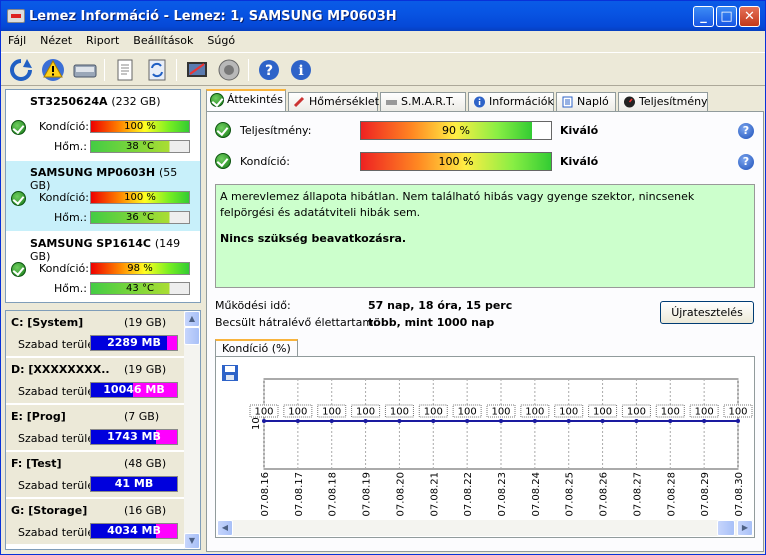 The height and width of the screenshot is (555, 766). What do you see at coordinates (629, 102) in the screenshot?
I see `gauge-icon` at bounding box center [629, 102].